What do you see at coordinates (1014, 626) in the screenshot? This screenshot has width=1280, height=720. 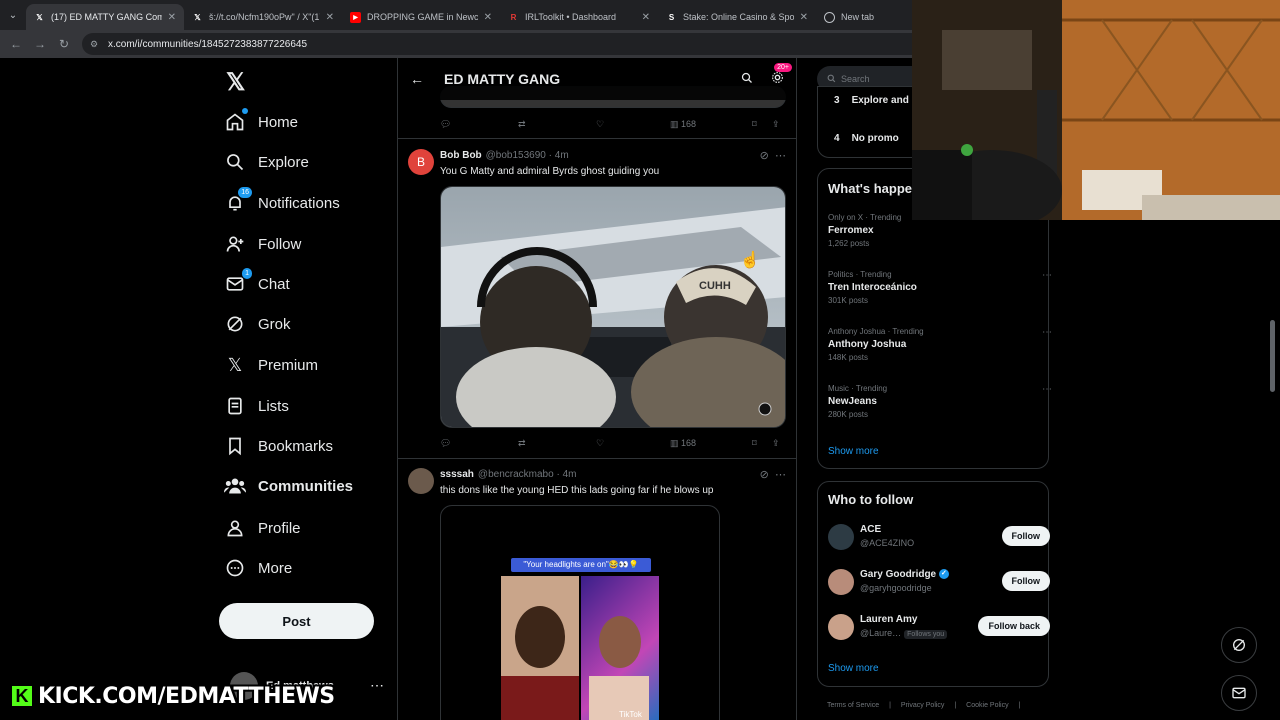 I see `follow-back-button: Follow back` at bounding box center [1014, 626].